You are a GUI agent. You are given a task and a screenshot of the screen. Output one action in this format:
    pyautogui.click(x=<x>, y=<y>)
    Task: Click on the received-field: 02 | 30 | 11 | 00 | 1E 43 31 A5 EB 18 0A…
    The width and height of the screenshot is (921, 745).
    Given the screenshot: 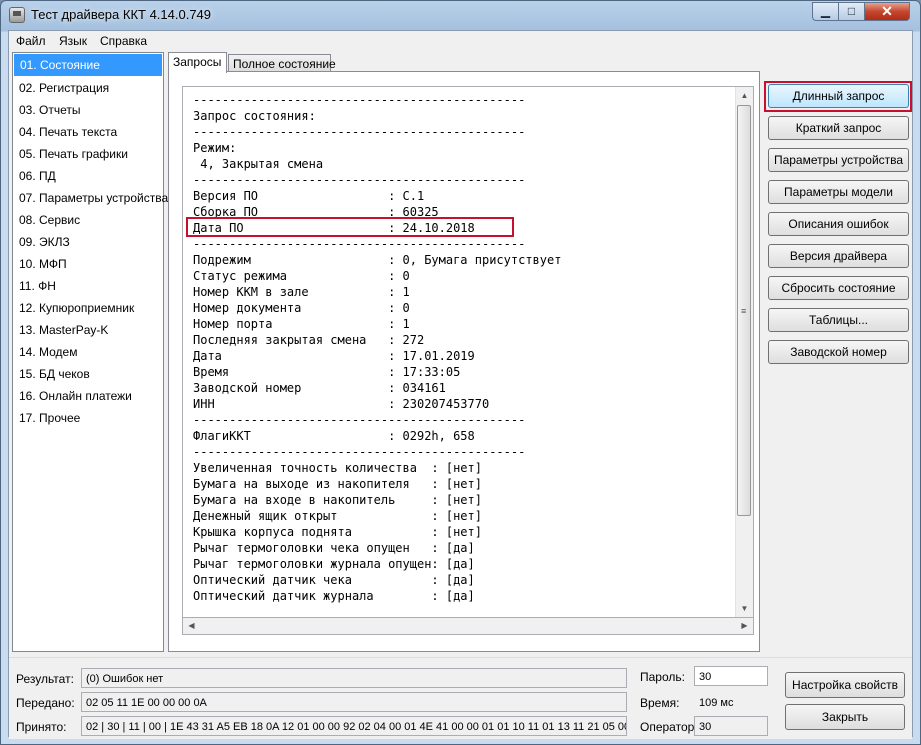 What is the action you would take?
    pyautogui.click(x=354, y=726)
    